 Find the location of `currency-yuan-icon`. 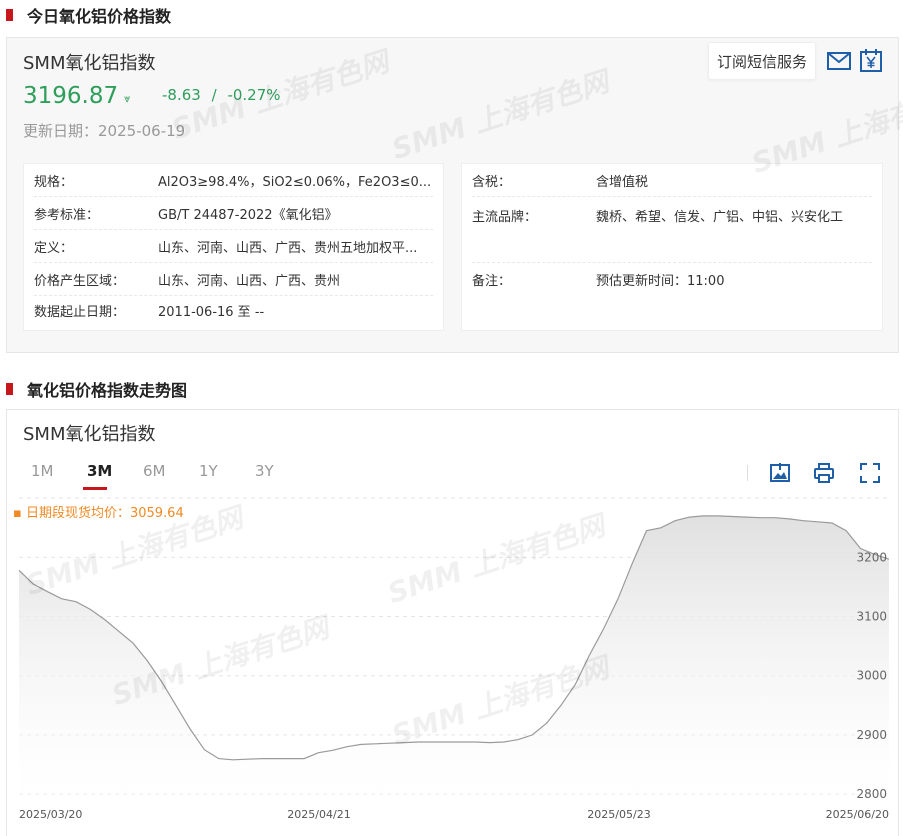

currency-yuan-icon is located at coordinates (871, 61).